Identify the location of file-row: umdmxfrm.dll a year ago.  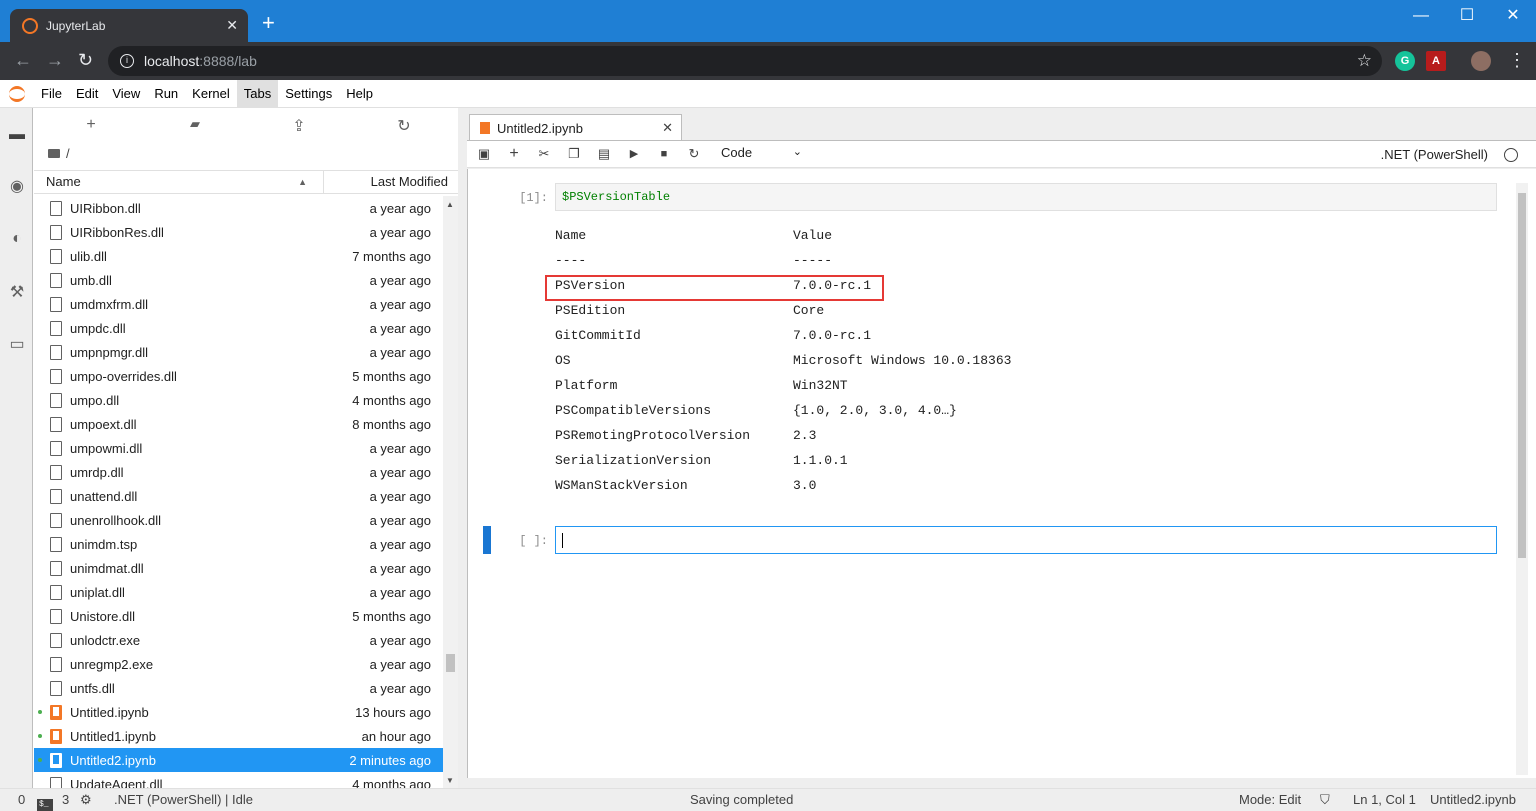
(238, 304).